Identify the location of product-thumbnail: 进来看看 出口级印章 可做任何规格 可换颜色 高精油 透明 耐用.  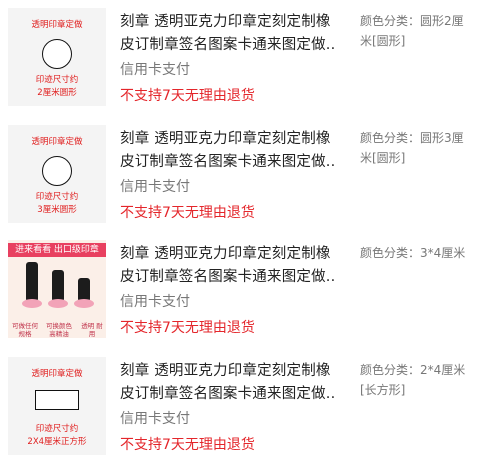
(57, 289).